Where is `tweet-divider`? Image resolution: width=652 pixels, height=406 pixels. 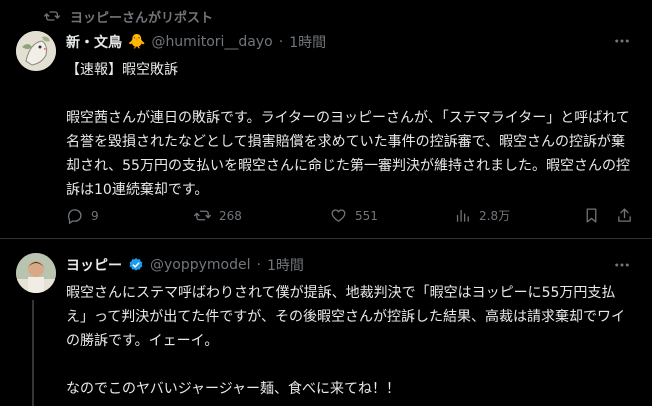 tweet-divider is located at coordinates (326, 238).